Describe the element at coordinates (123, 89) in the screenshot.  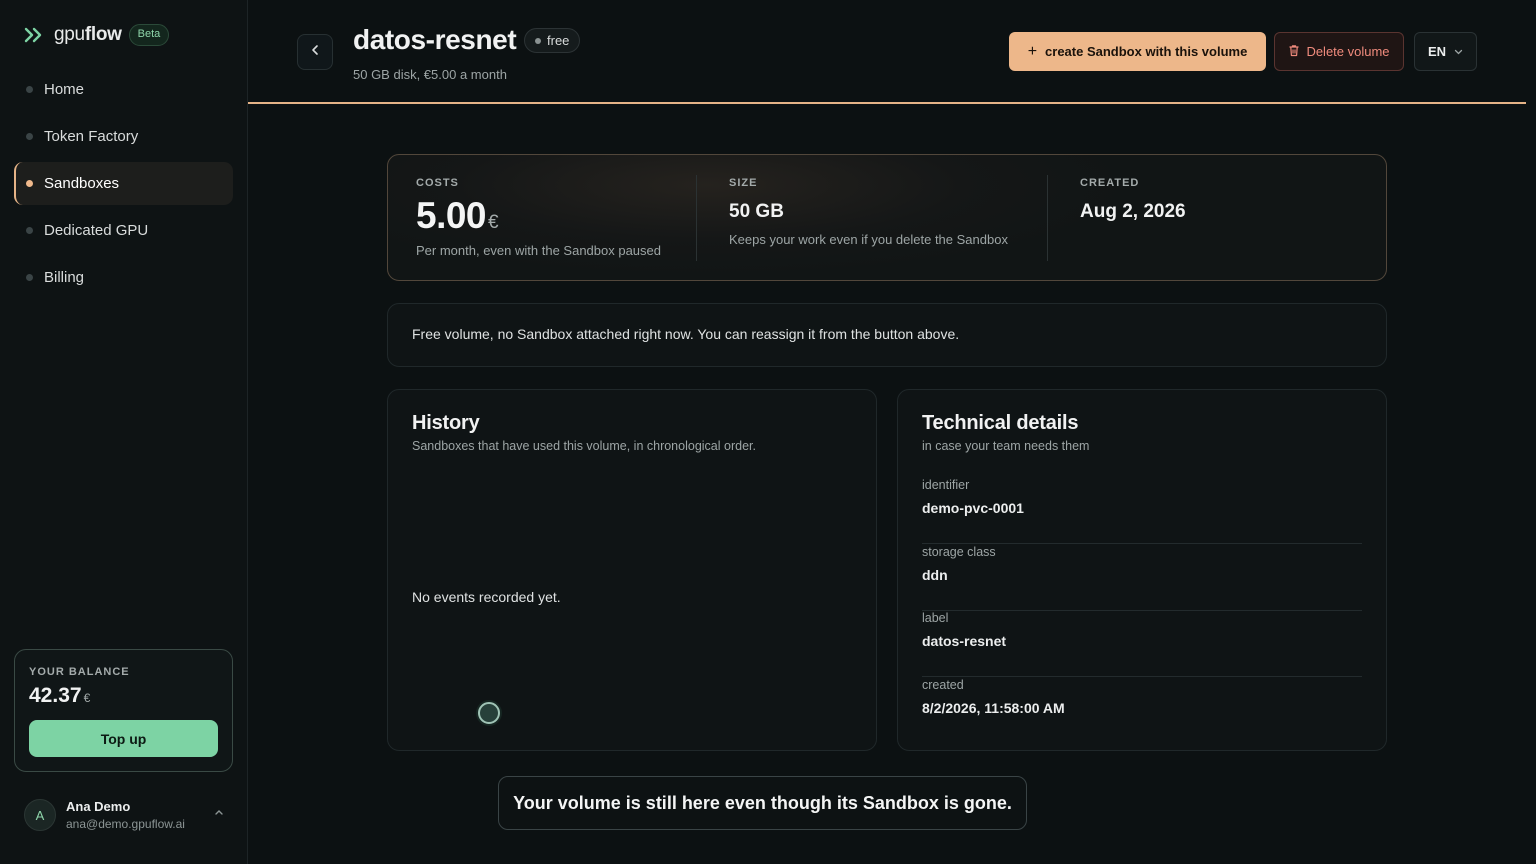
I see `sidebar-item-home: Home` at that location.